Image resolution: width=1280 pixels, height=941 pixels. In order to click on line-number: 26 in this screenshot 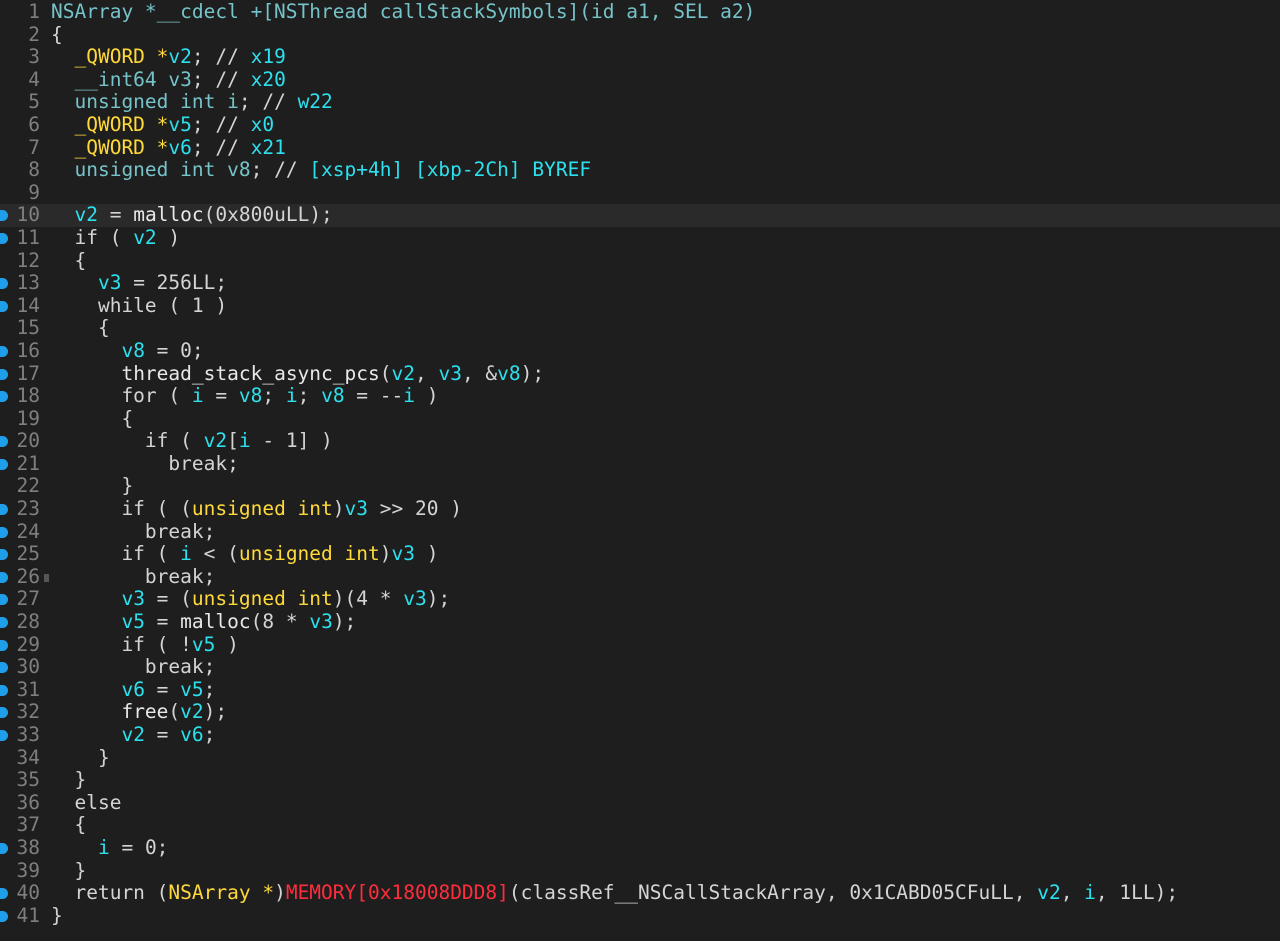, I will do `click(28, 576)`.